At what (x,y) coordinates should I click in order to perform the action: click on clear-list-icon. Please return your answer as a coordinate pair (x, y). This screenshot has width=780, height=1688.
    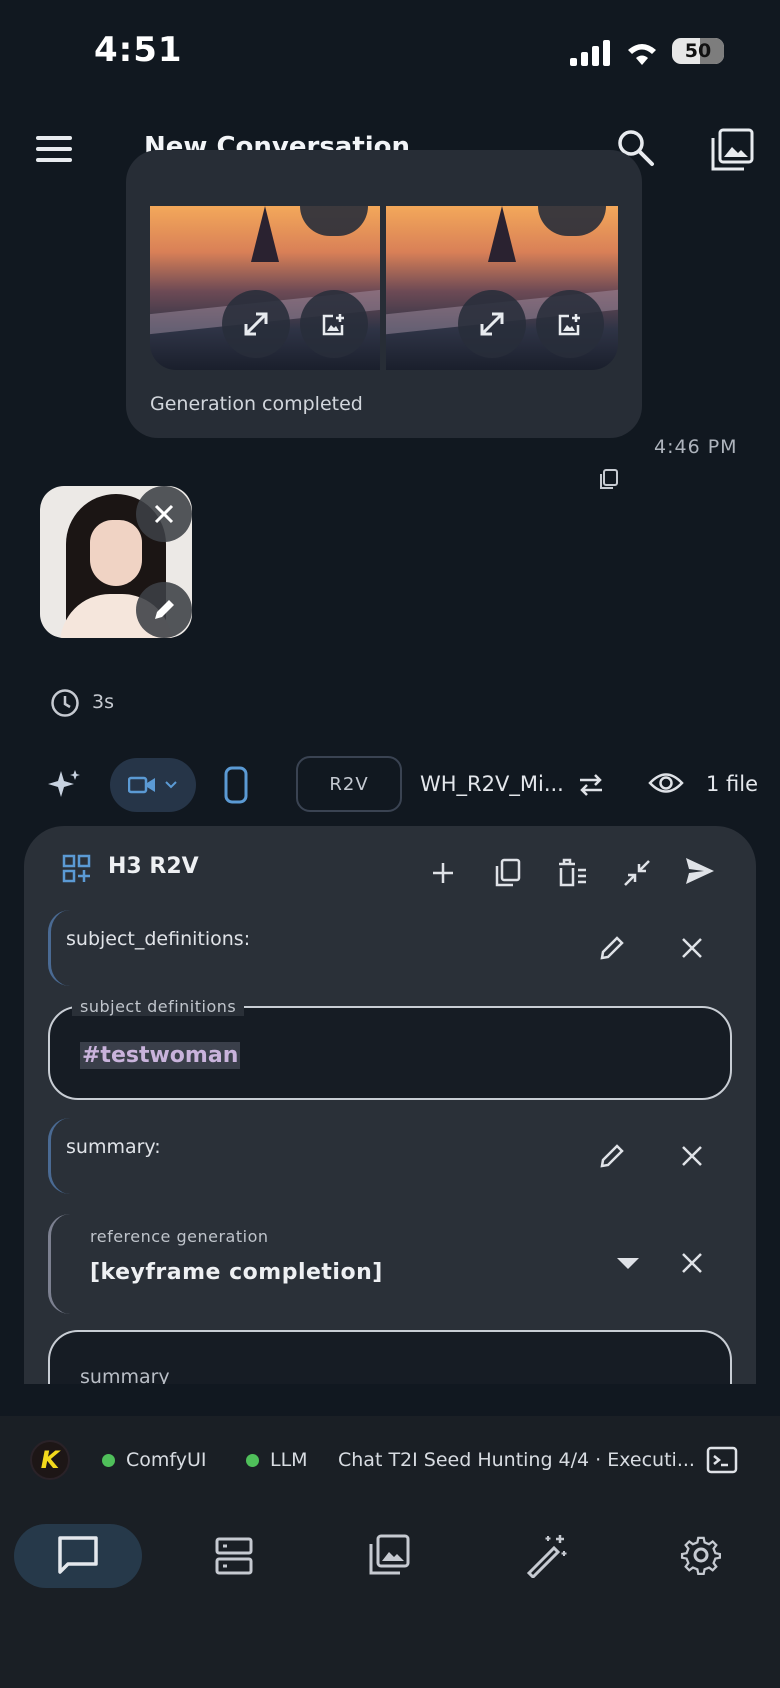
    Looking at the image, I should click on (572, 873).